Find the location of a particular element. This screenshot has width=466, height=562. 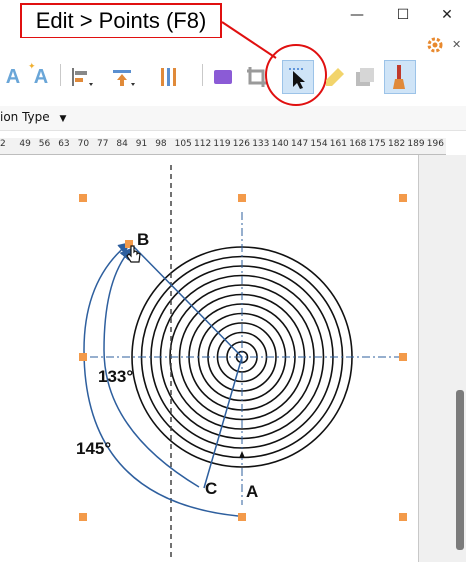

label-b: B is located at coordinates (143, 239).